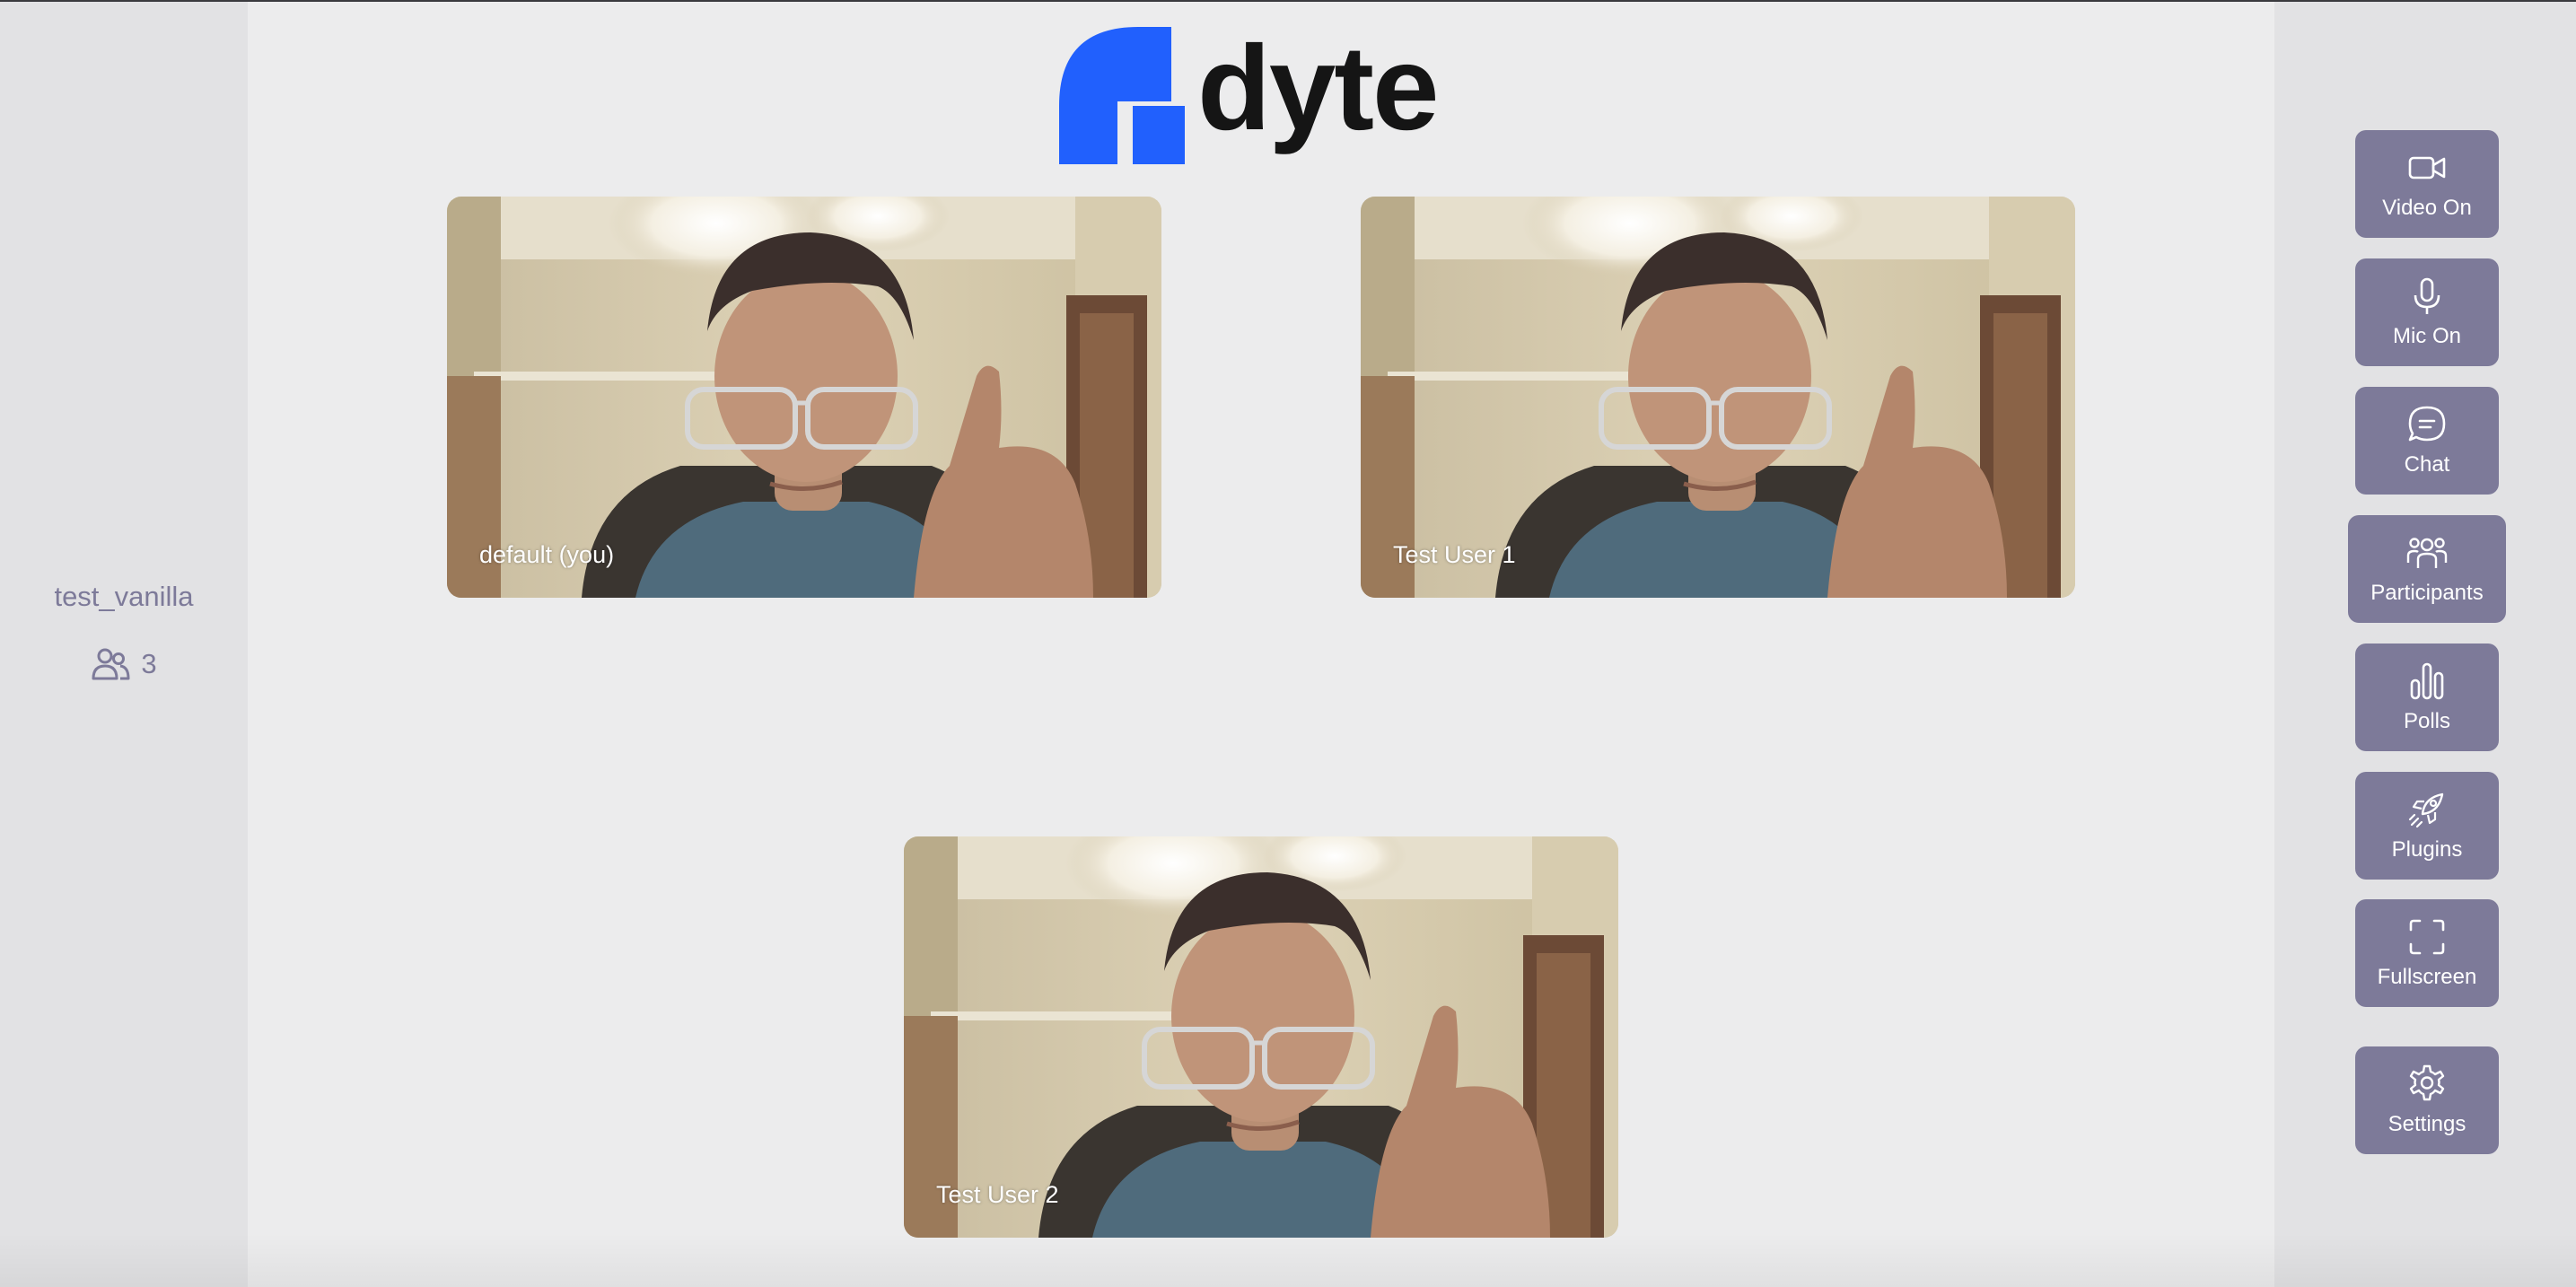  What do you see at coordinates (1288, 1260) in the screenshot?
I see `bottom-edge-shade` at bounding box center [1288, 1260].